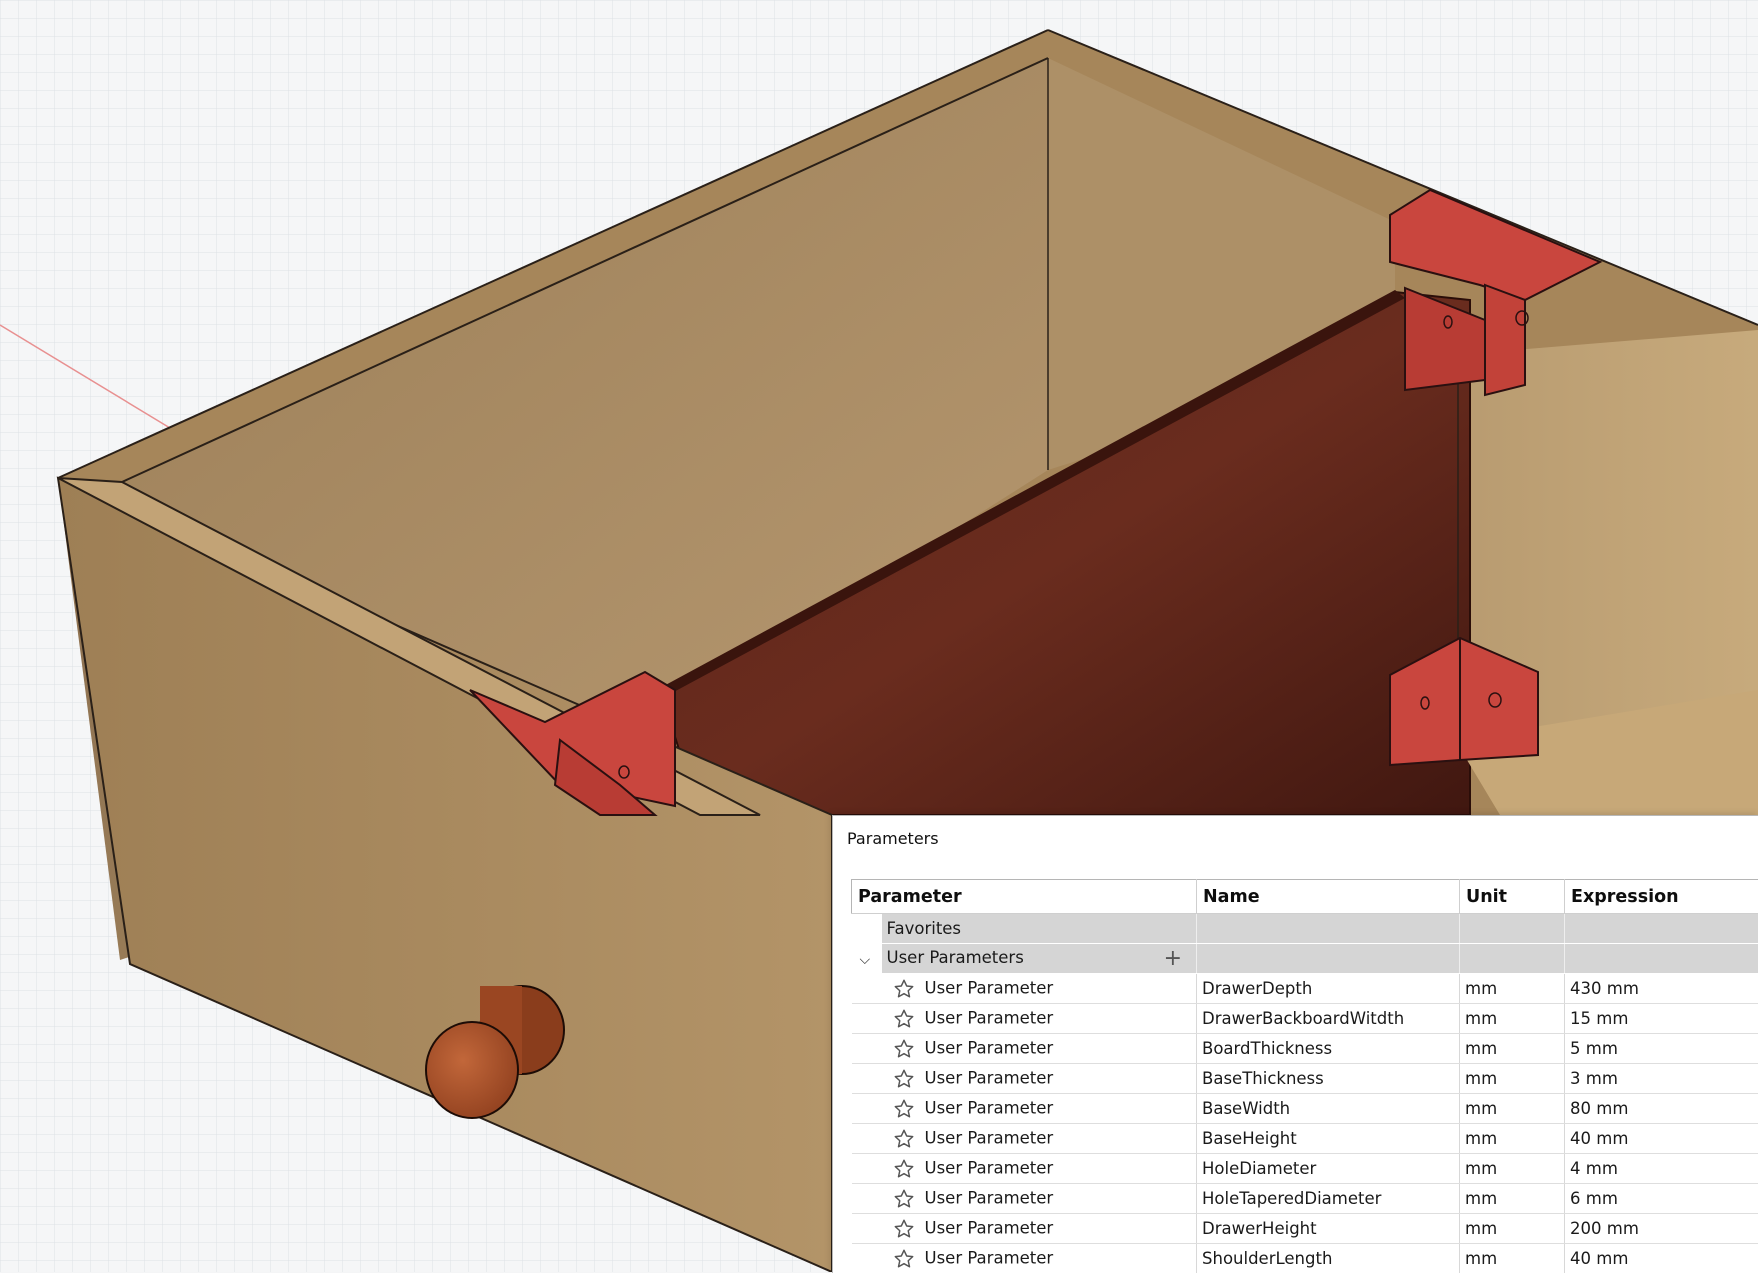 Image resolution: width=1758 pixels, height=1273 pixels. Describe the element at coordinates (1328, 1258) in the screenshot. I see `parameter-name: ShoulderLength` at that location.